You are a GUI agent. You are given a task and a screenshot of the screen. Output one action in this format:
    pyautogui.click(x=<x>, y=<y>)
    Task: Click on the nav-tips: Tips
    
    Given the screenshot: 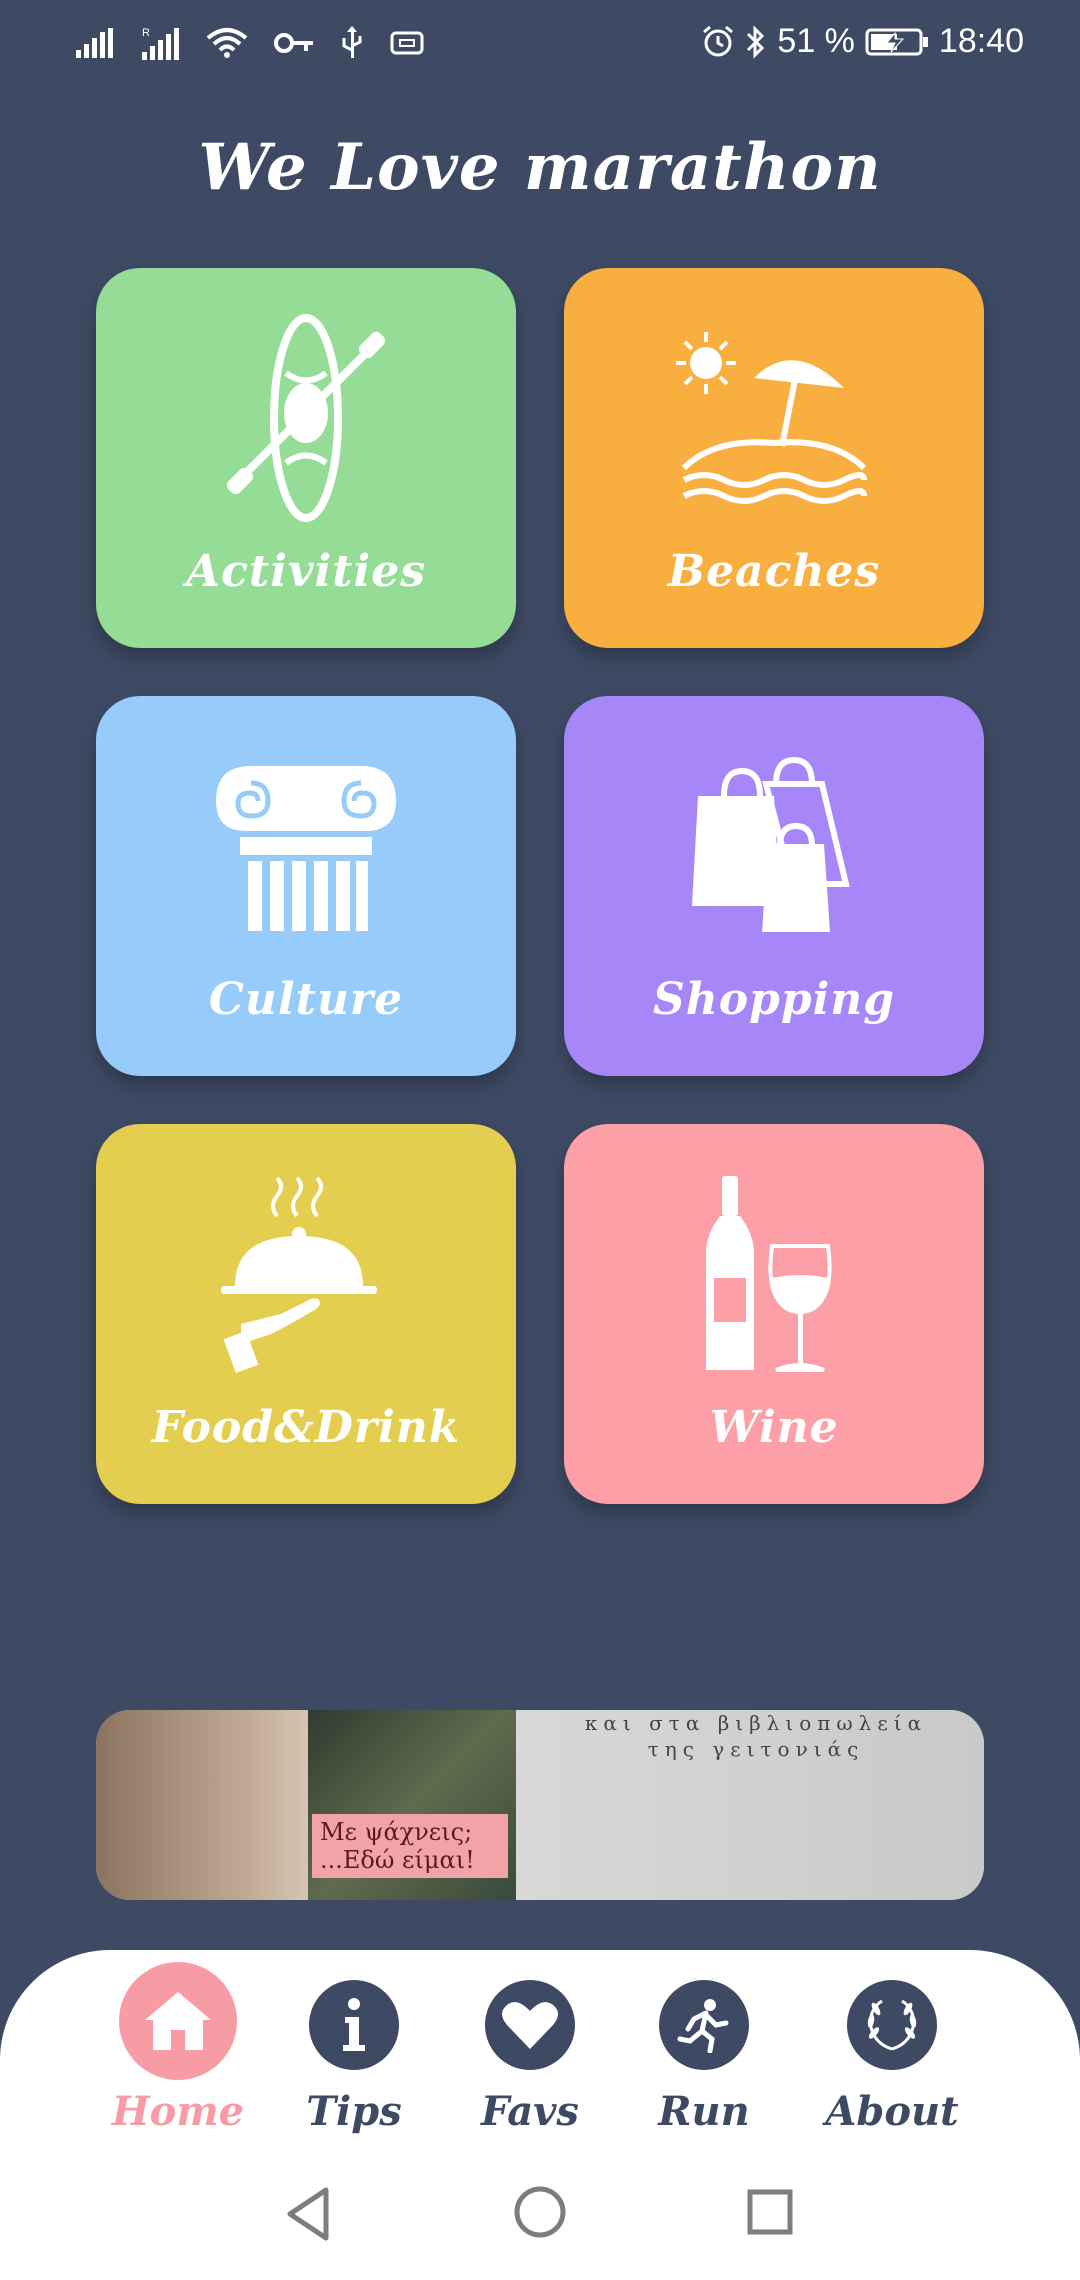 What is the action you would take?
    pyautogui.click(x=354, y=2055)
    